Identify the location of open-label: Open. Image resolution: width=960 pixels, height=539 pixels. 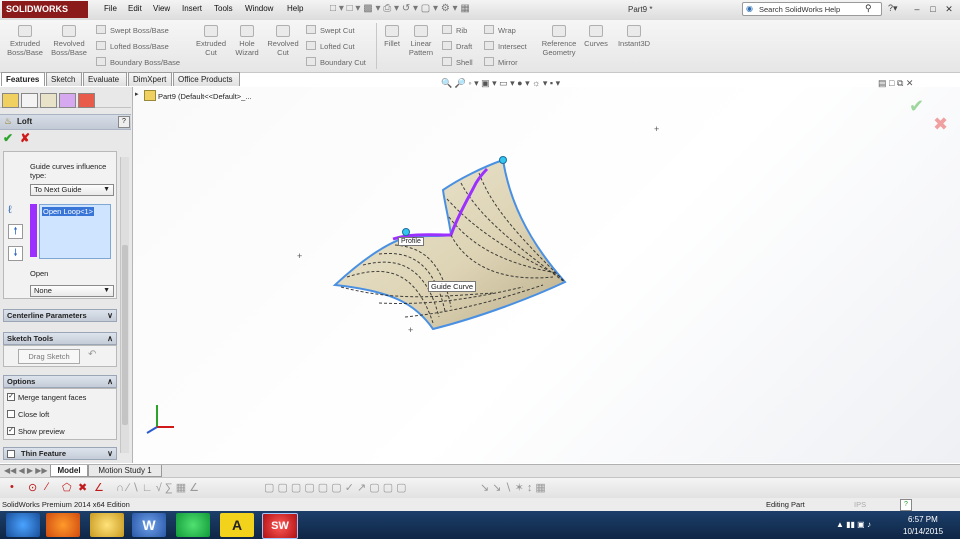
(39, 273).